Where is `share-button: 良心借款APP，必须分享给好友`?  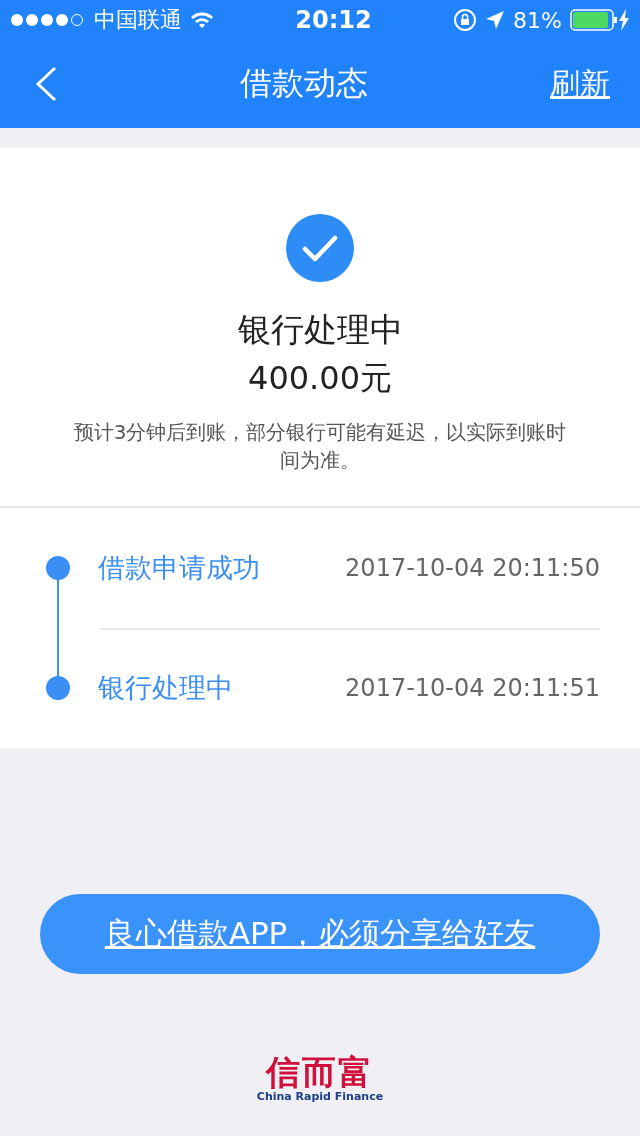 share-button: 良心借款APP，必须分享给好友 is located at coordinates (320, 934).